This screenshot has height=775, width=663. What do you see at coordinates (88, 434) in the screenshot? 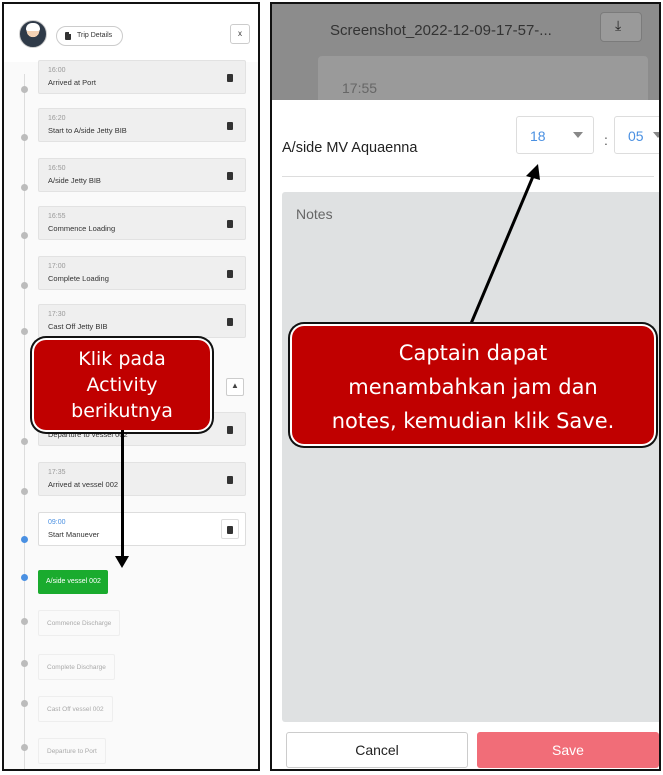
I see `activity-name: Departure to vessel 002` at bounding box center [88, 434].